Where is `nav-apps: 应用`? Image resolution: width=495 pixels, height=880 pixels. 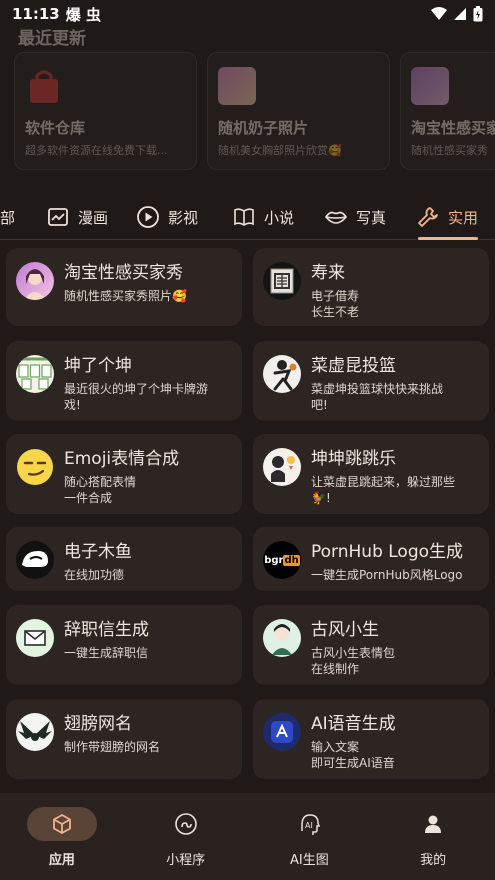 nav-apps: 应用 is located at coordinates (62, 836).